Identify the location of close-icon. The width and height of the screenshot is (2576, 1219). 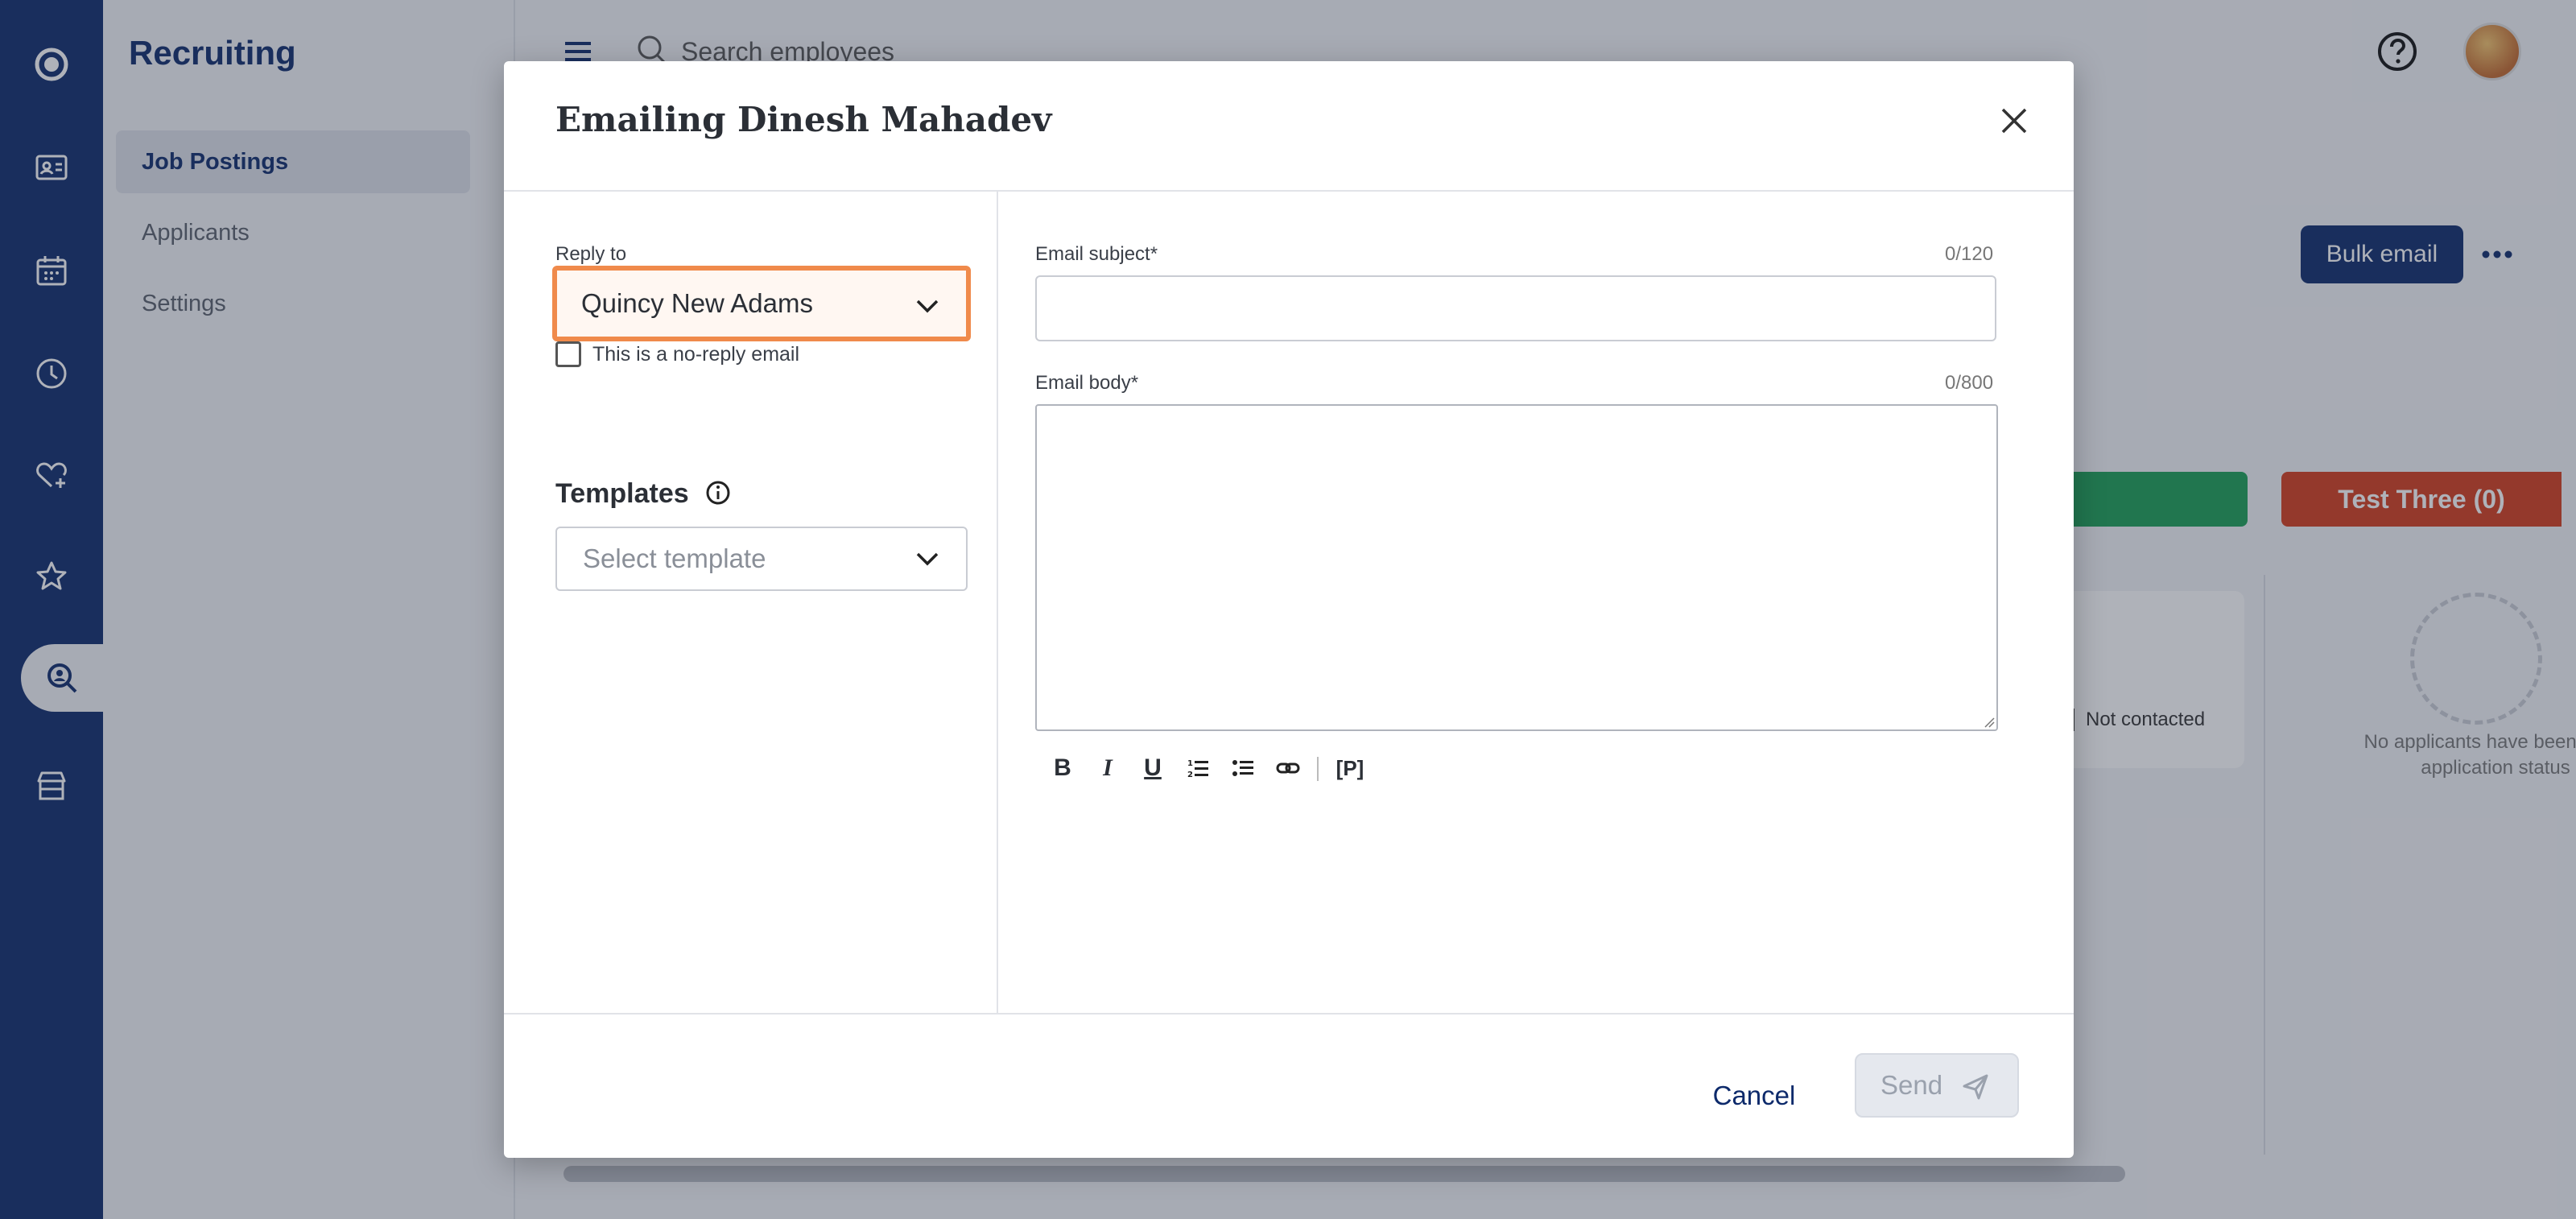
(2014, 121).